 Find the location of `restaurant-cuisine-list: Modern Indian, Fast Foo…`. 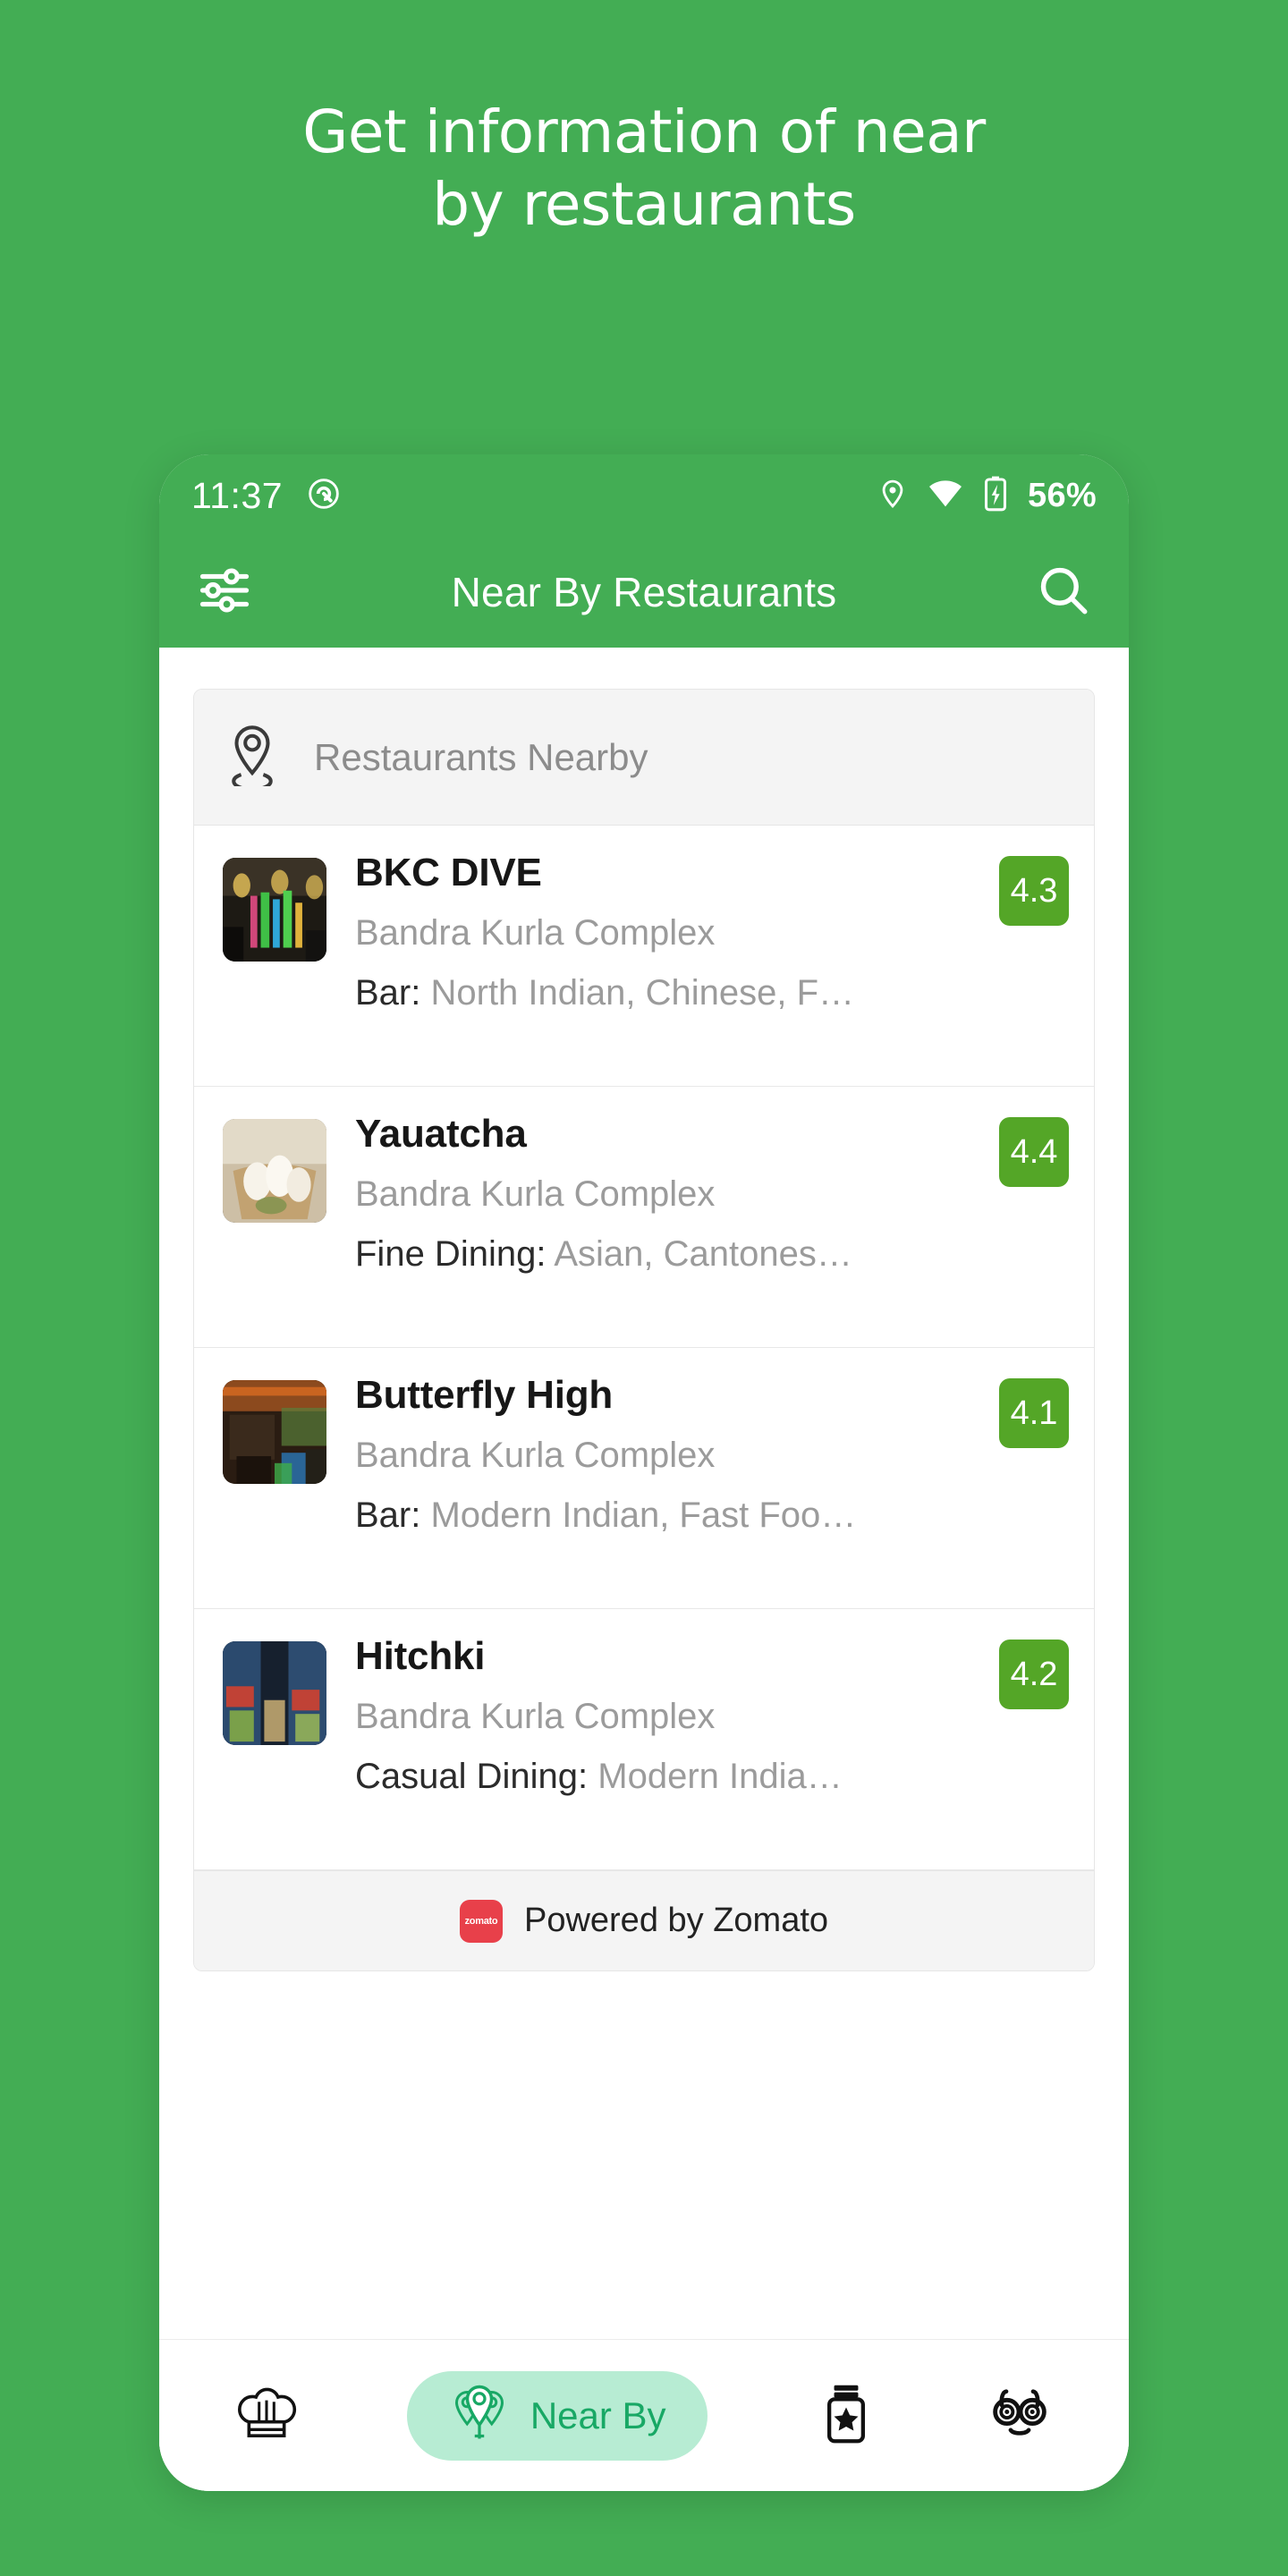

restaurant-cuisine-list: Modern Indian, Fast Foo… is located at coordinates (643, 1515).